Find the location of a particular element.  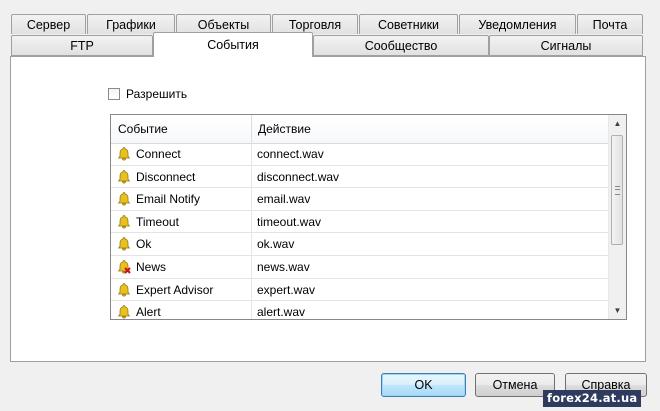

list-item: Timeout timeout.wav is located at coordinates (360, 222).